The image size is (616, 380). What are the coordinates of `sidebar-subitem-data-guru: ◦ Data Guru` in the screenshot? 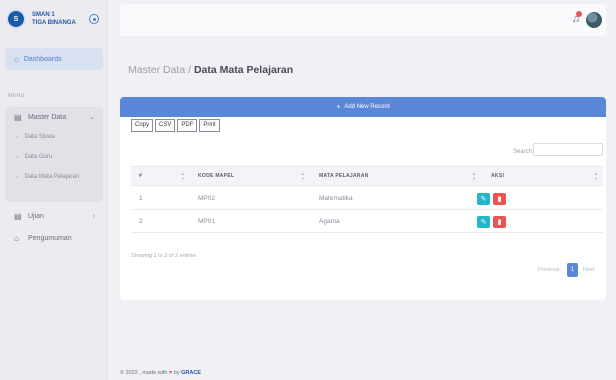 It's located at (54, 157).